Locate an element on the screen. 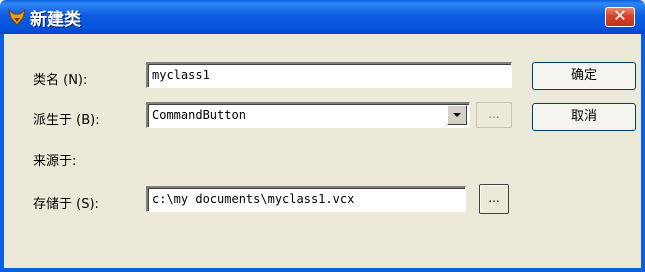  close-button: ✕ is located at coordinates (620, 16).